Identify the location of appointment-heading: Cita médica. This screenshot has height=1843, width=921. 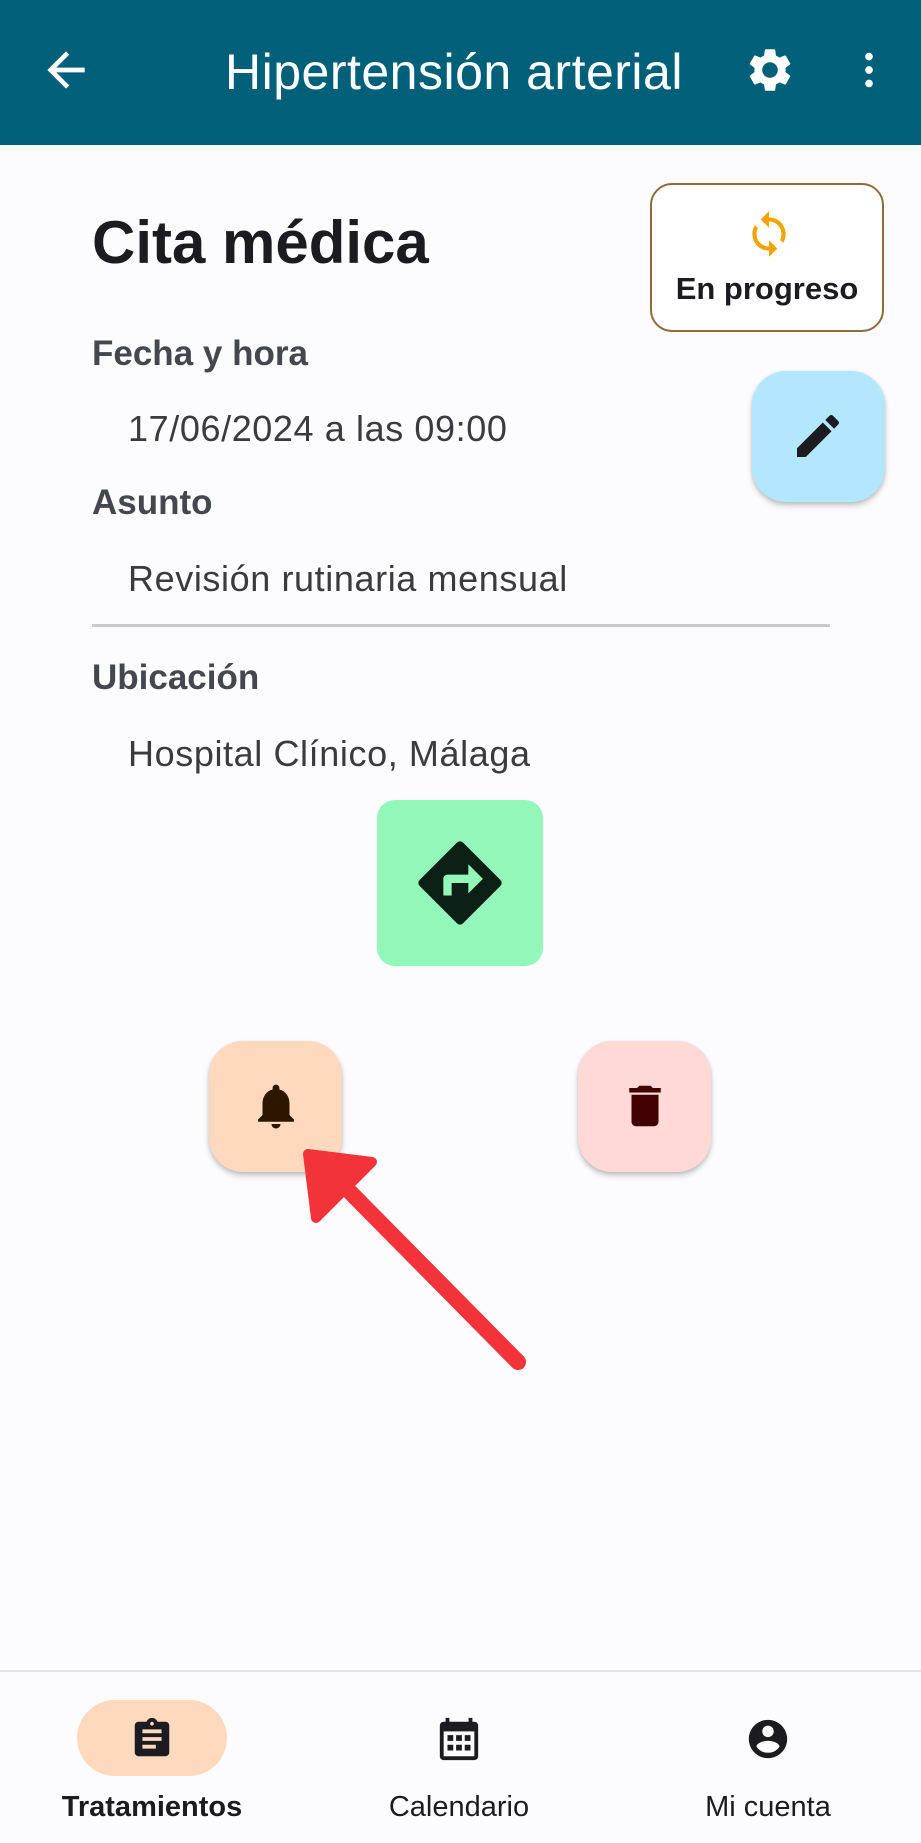
(260, 242).